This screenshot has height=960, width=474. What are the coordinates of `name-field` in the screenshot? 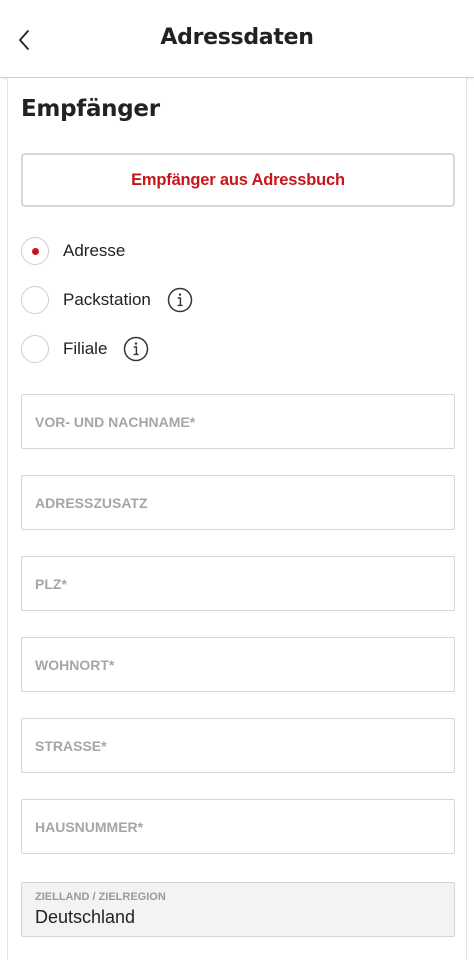 It's located at (238, 421).